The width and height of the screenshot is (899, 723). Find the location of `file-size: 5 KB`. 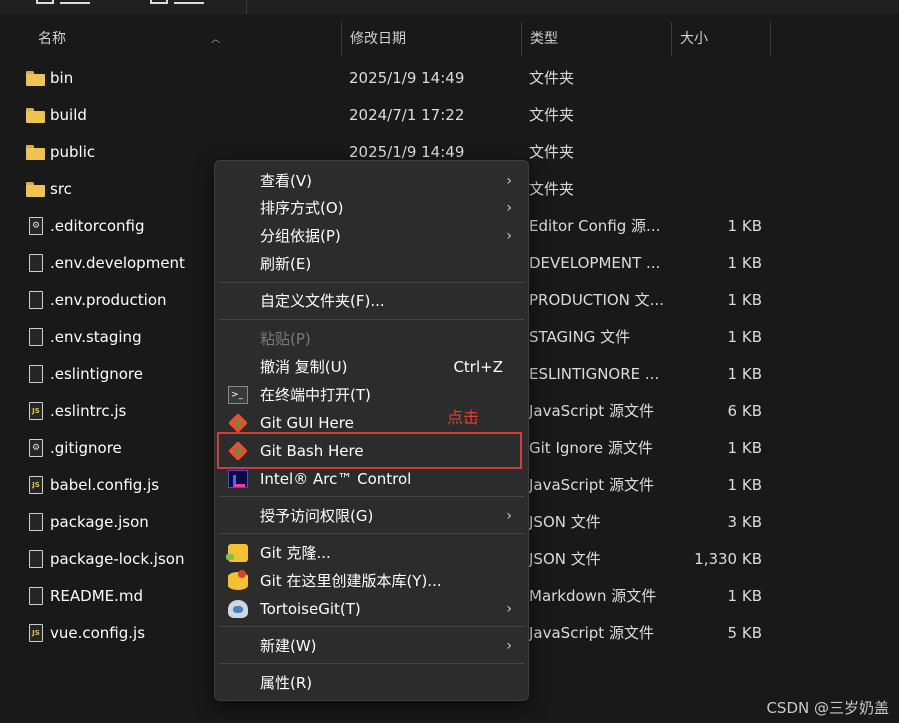

file-size: 5 KB is located at coordinates (744, 633).